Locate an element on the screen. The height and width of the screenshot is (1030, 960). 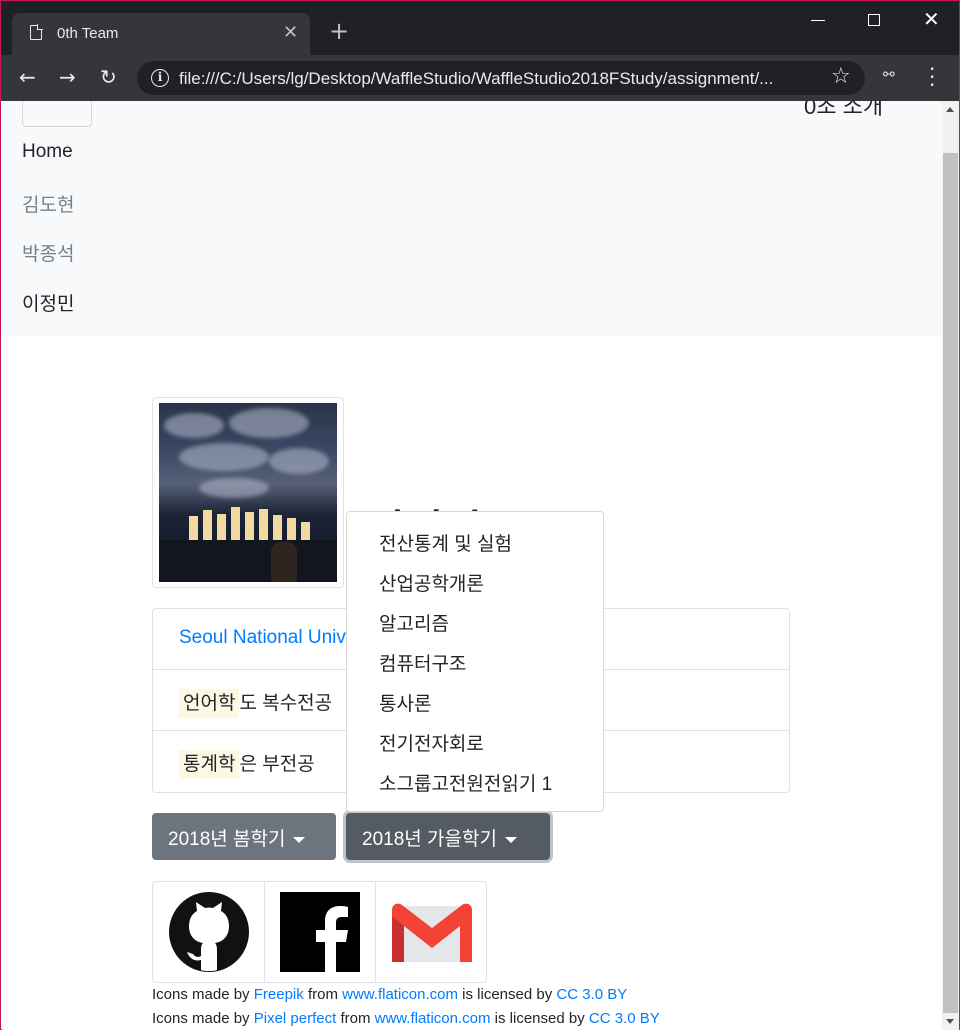
tab-title: 0th Team is located at coordinates (88, 33).